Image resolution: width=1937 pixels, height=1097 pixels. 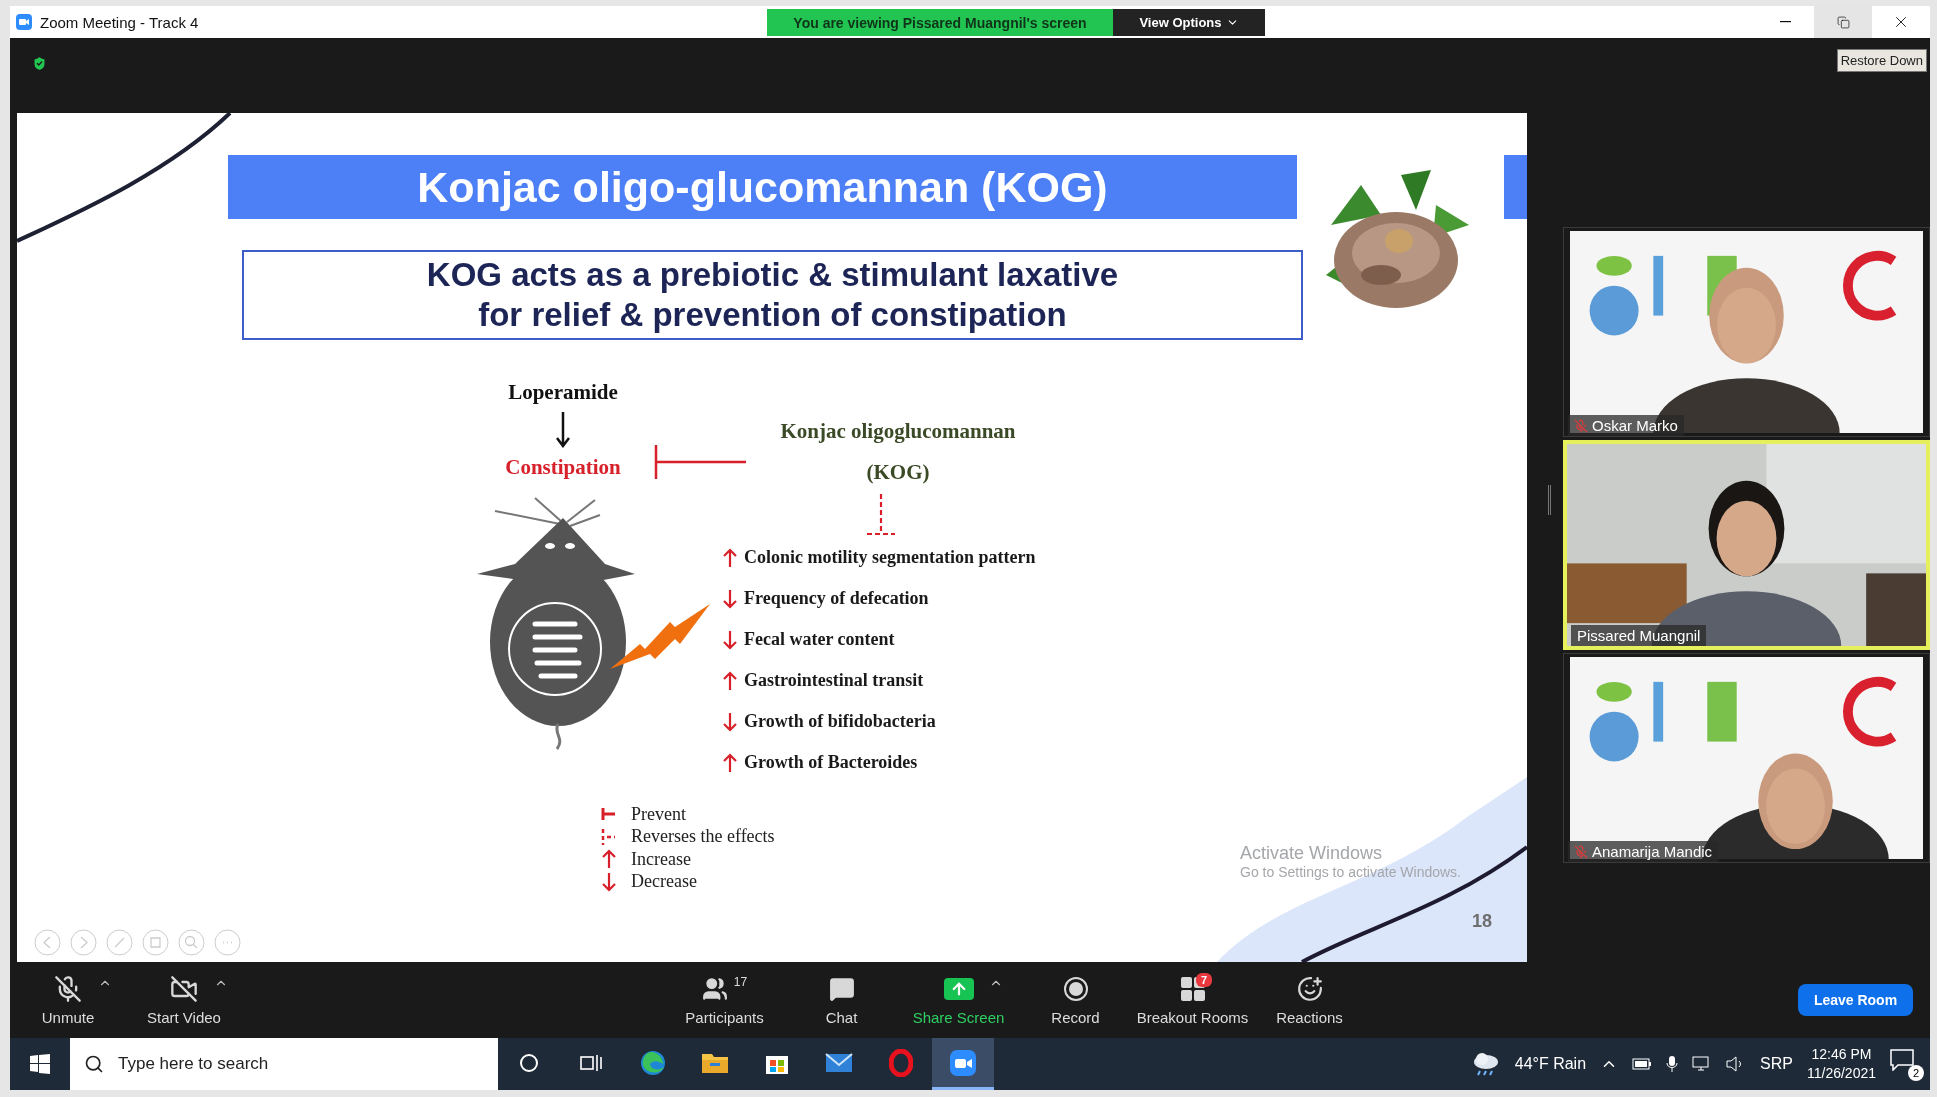 I want to click on clock-time: 12:46 PM, so click(x=1841, y=1054).